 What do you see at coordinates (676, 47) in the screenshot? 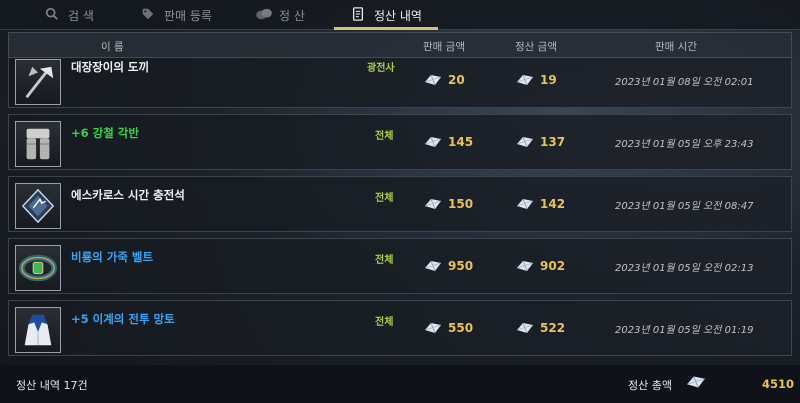
I see `header-sale-time: 판매 시간` at bounding box center [676, 47].